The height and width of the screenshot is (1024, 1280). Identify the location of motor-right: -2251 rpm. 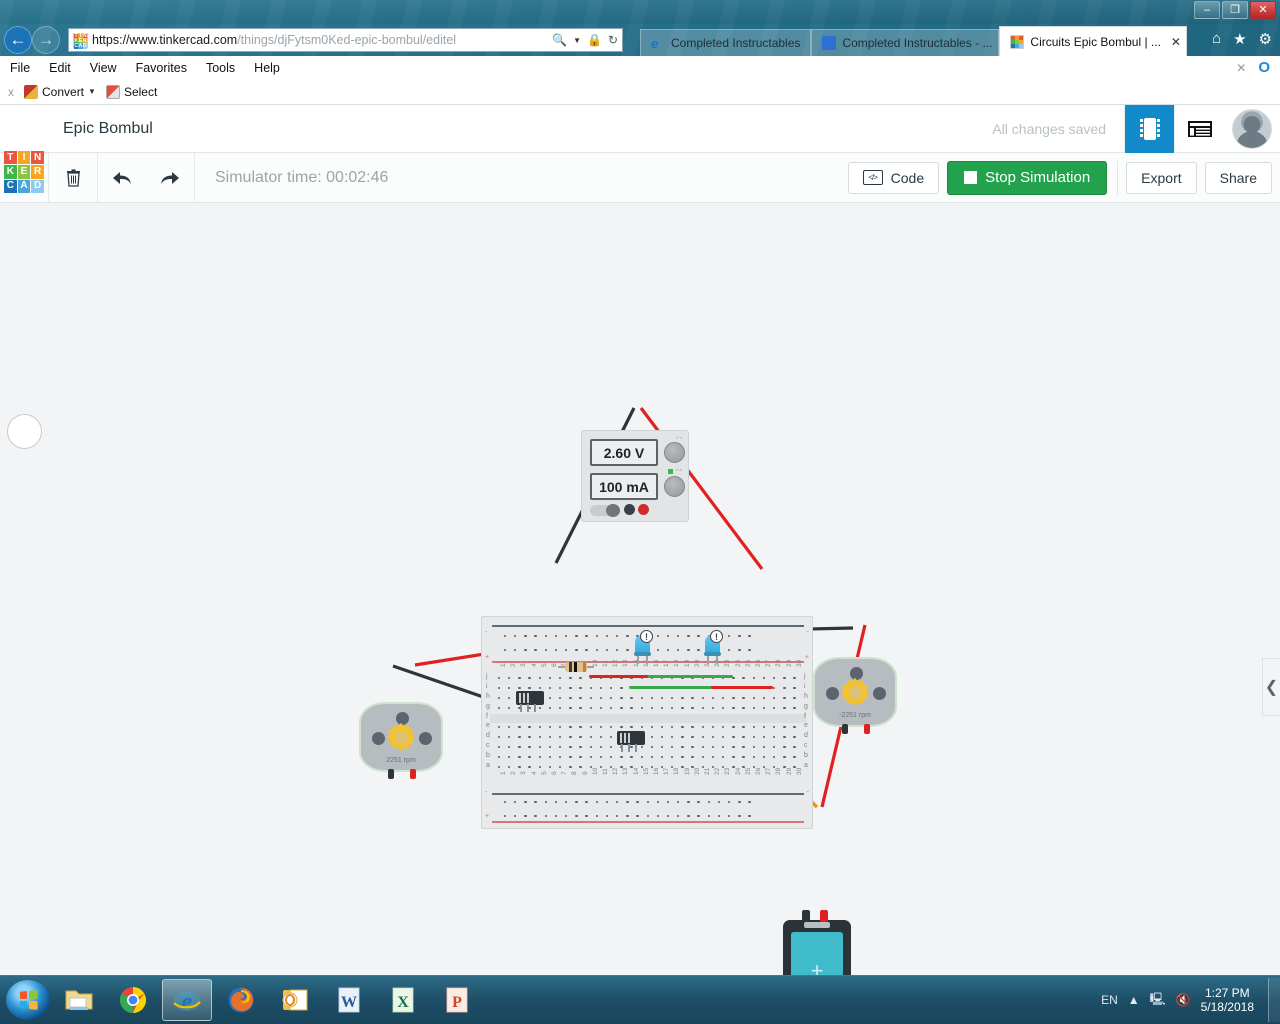
(855, 695).